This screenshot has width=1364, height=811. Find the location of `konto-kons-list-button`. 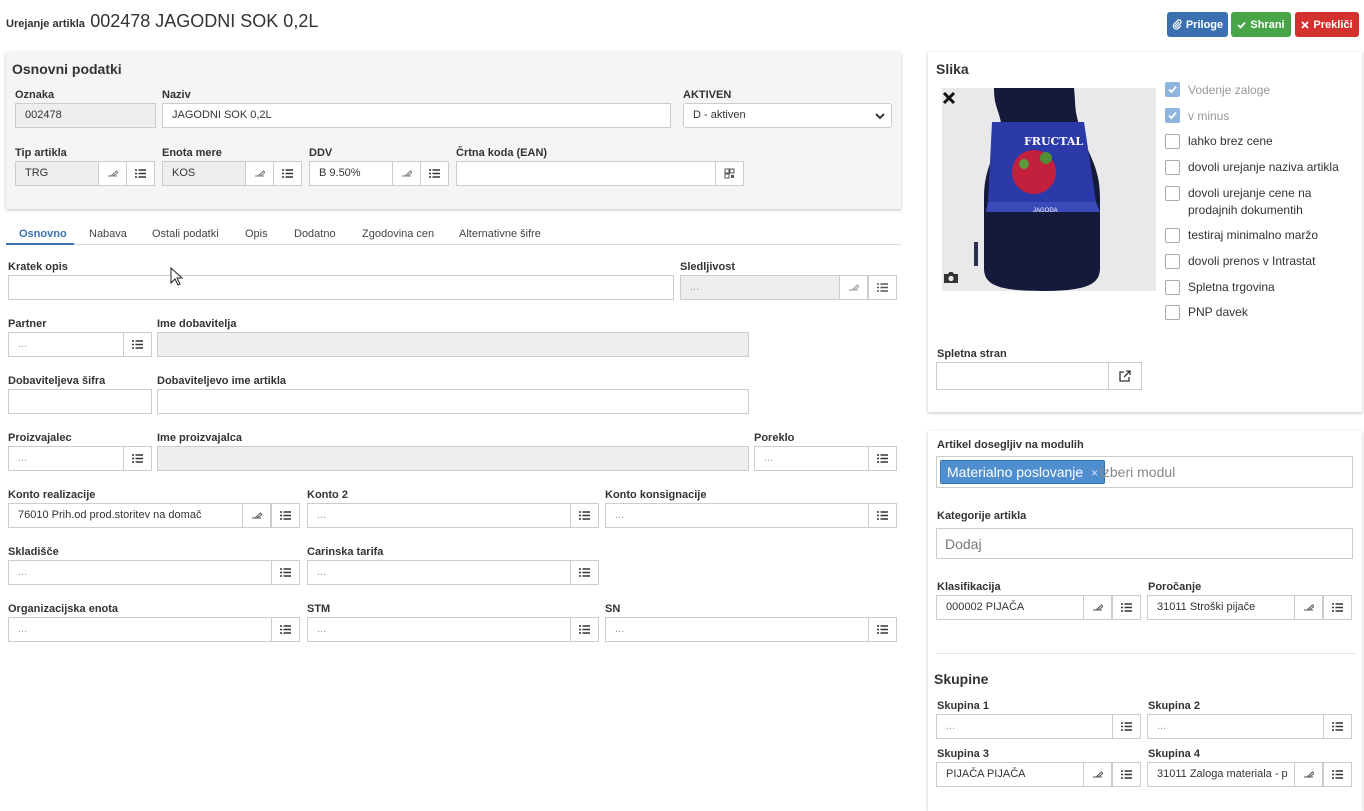

konto-kons-list-button is located at coordinates (882, 515).